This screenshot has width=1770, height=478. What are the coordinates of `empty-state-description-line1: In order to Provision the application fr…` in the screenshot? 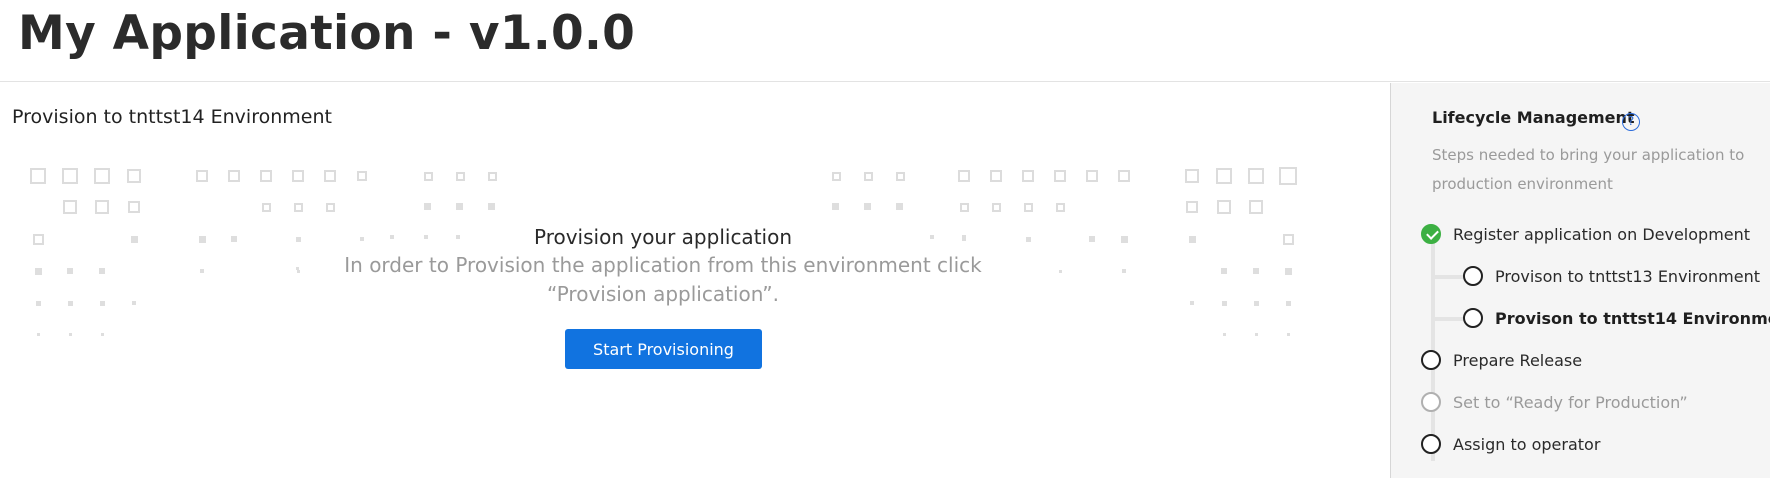 It's located at (663, 265).